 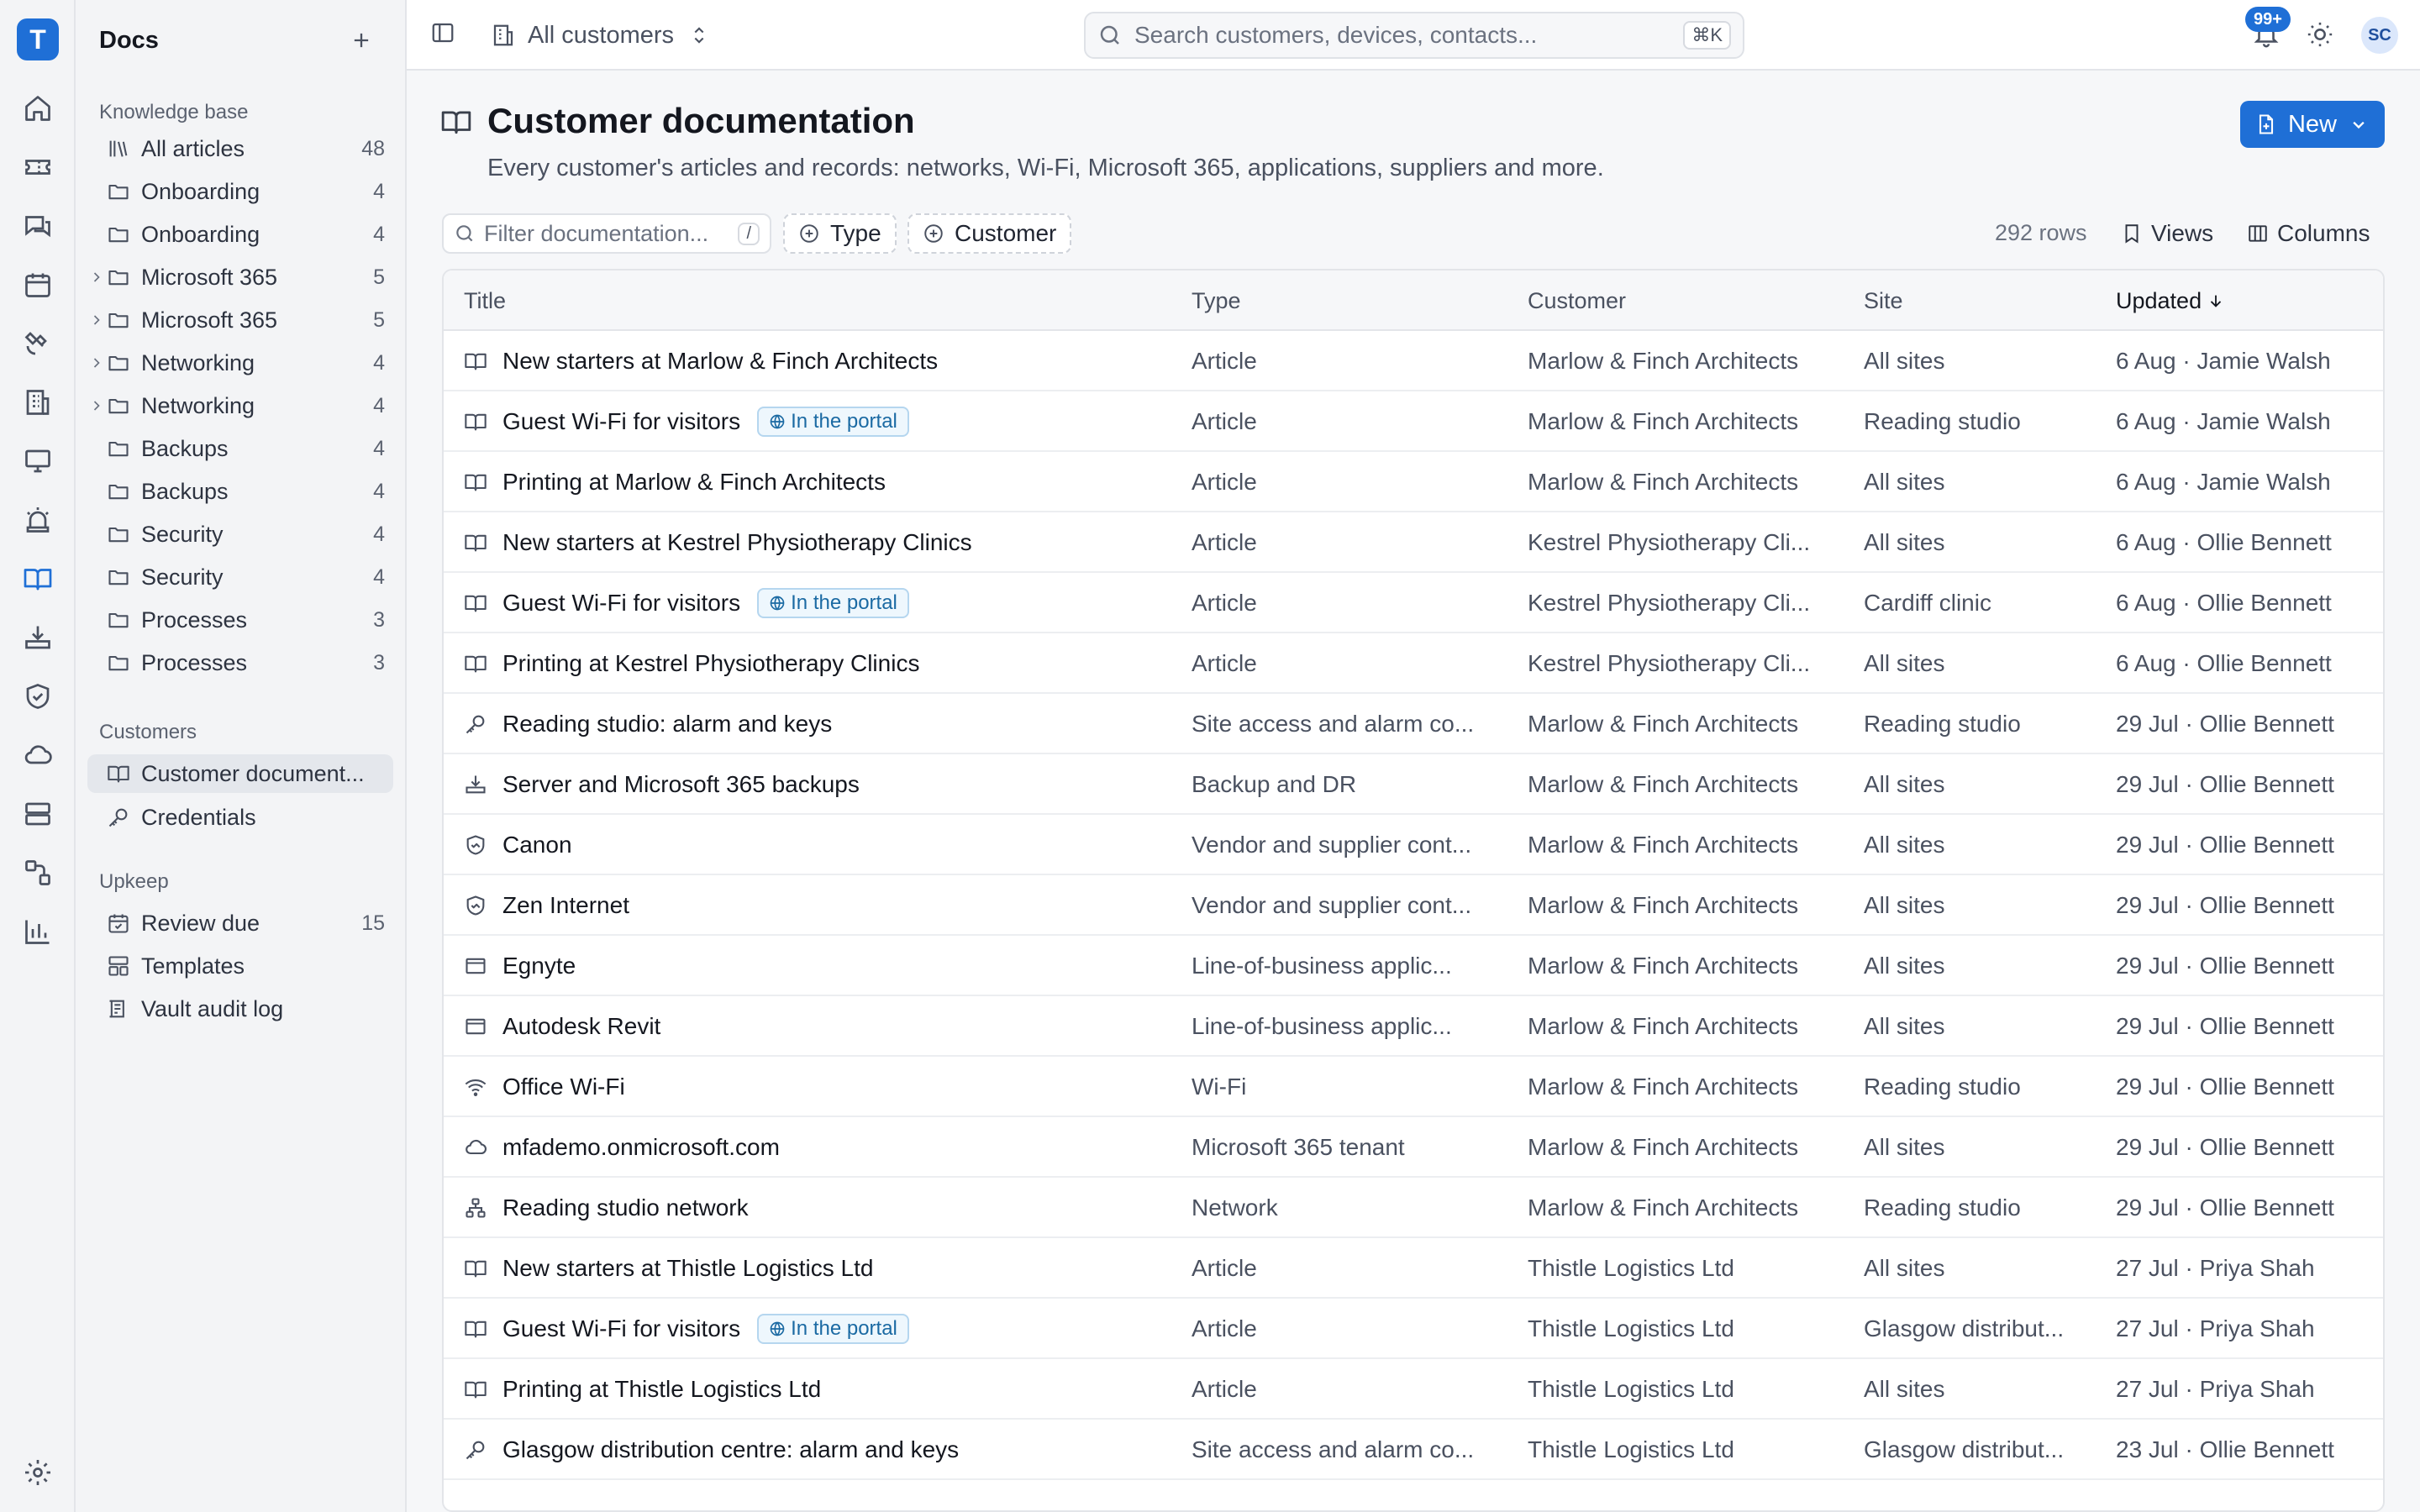 What do you see at coordinates (2262, 233) in the screenshot?
I see `columns-icon` at bounding box center [2262, 233].